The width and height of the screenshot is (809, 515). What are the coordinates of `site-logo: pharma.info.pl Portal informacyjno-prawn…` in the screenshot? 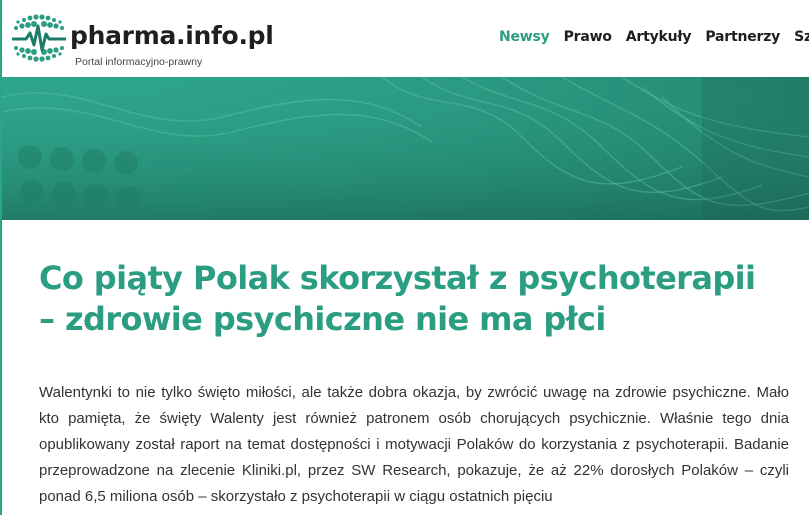 It's located at (143, 39).